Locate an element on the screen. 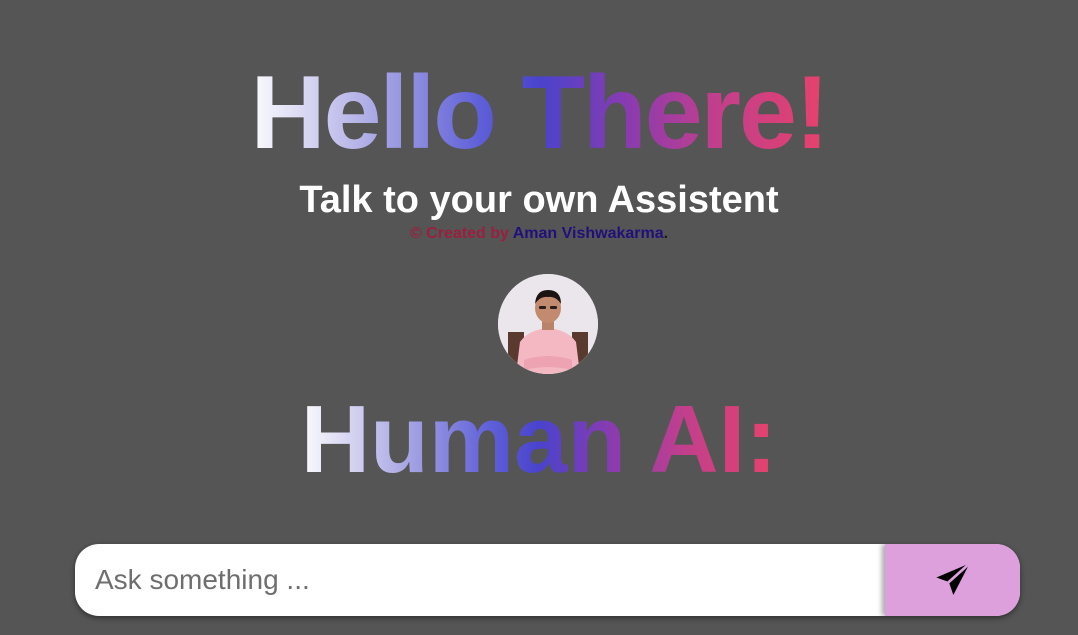  avatar is located at coordinates (548, 324).